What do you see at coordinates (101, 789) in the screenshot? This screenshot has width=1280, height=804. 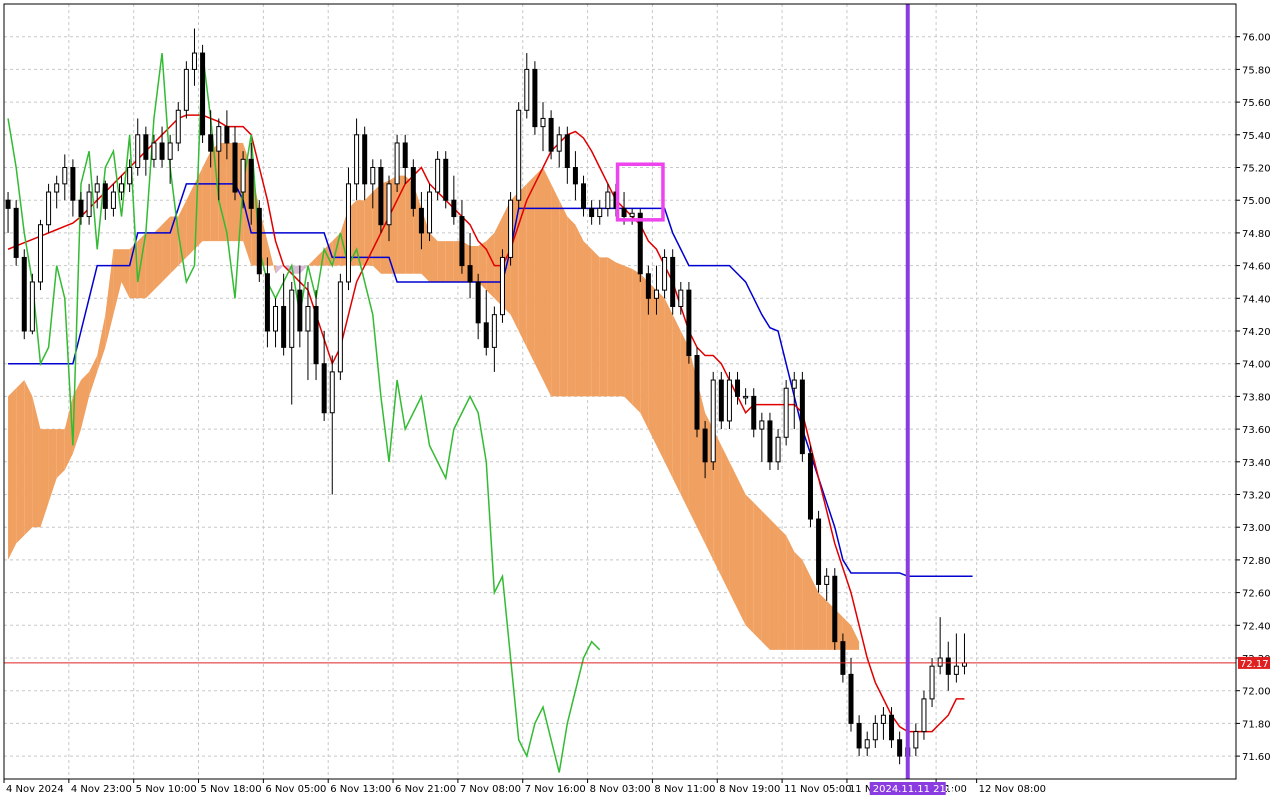 I see `x-tick-label: 4 Nov 23:00` at bounding box center [101, 789].